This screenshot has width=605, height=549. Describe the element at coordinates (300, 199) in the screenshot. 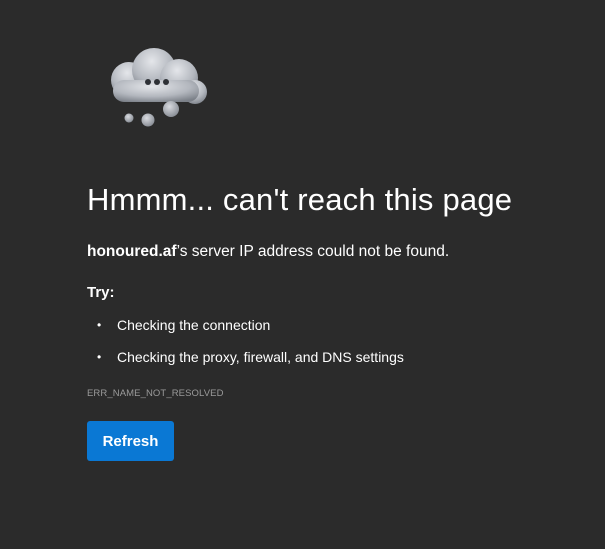

I see `page-title: Hmmm... can't reach this page` at that location.